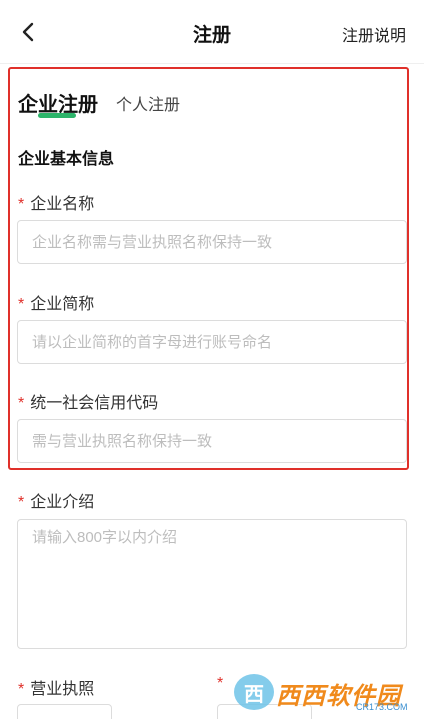 This screenshot has height=719, width=424. I want to click on enterprise-short-name-label: * 企业简称, so click(56, 302).